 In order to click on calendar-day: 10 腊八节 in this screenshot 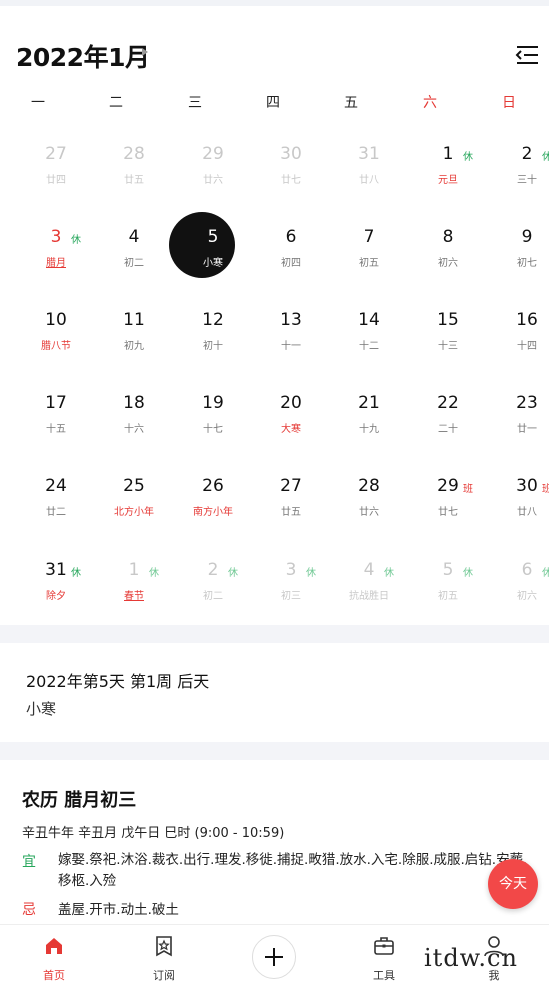, I will do `click(56, 334)`.